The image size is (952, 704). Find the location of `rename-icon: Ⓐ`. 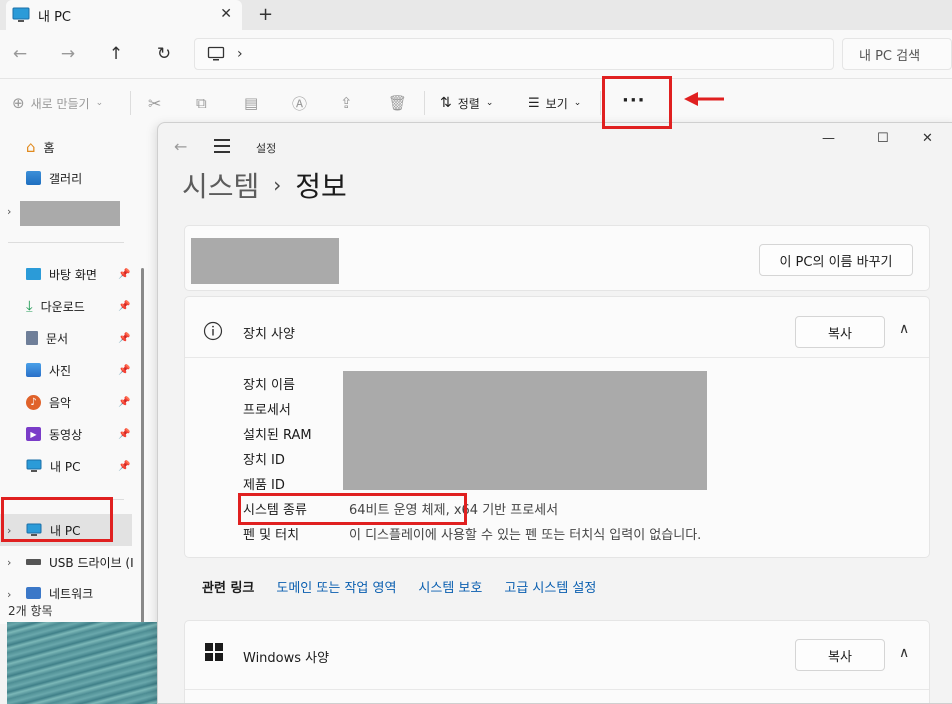

rename-icon: Ⓐ is located at coordinates (299, 103).